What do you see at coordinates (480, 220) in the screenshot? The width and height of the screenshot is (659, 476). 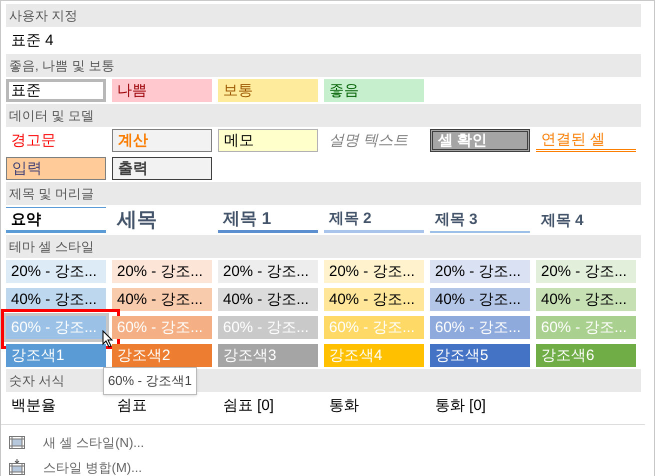 I see `style-item: 제목 3` at bounding box center [480, 220].